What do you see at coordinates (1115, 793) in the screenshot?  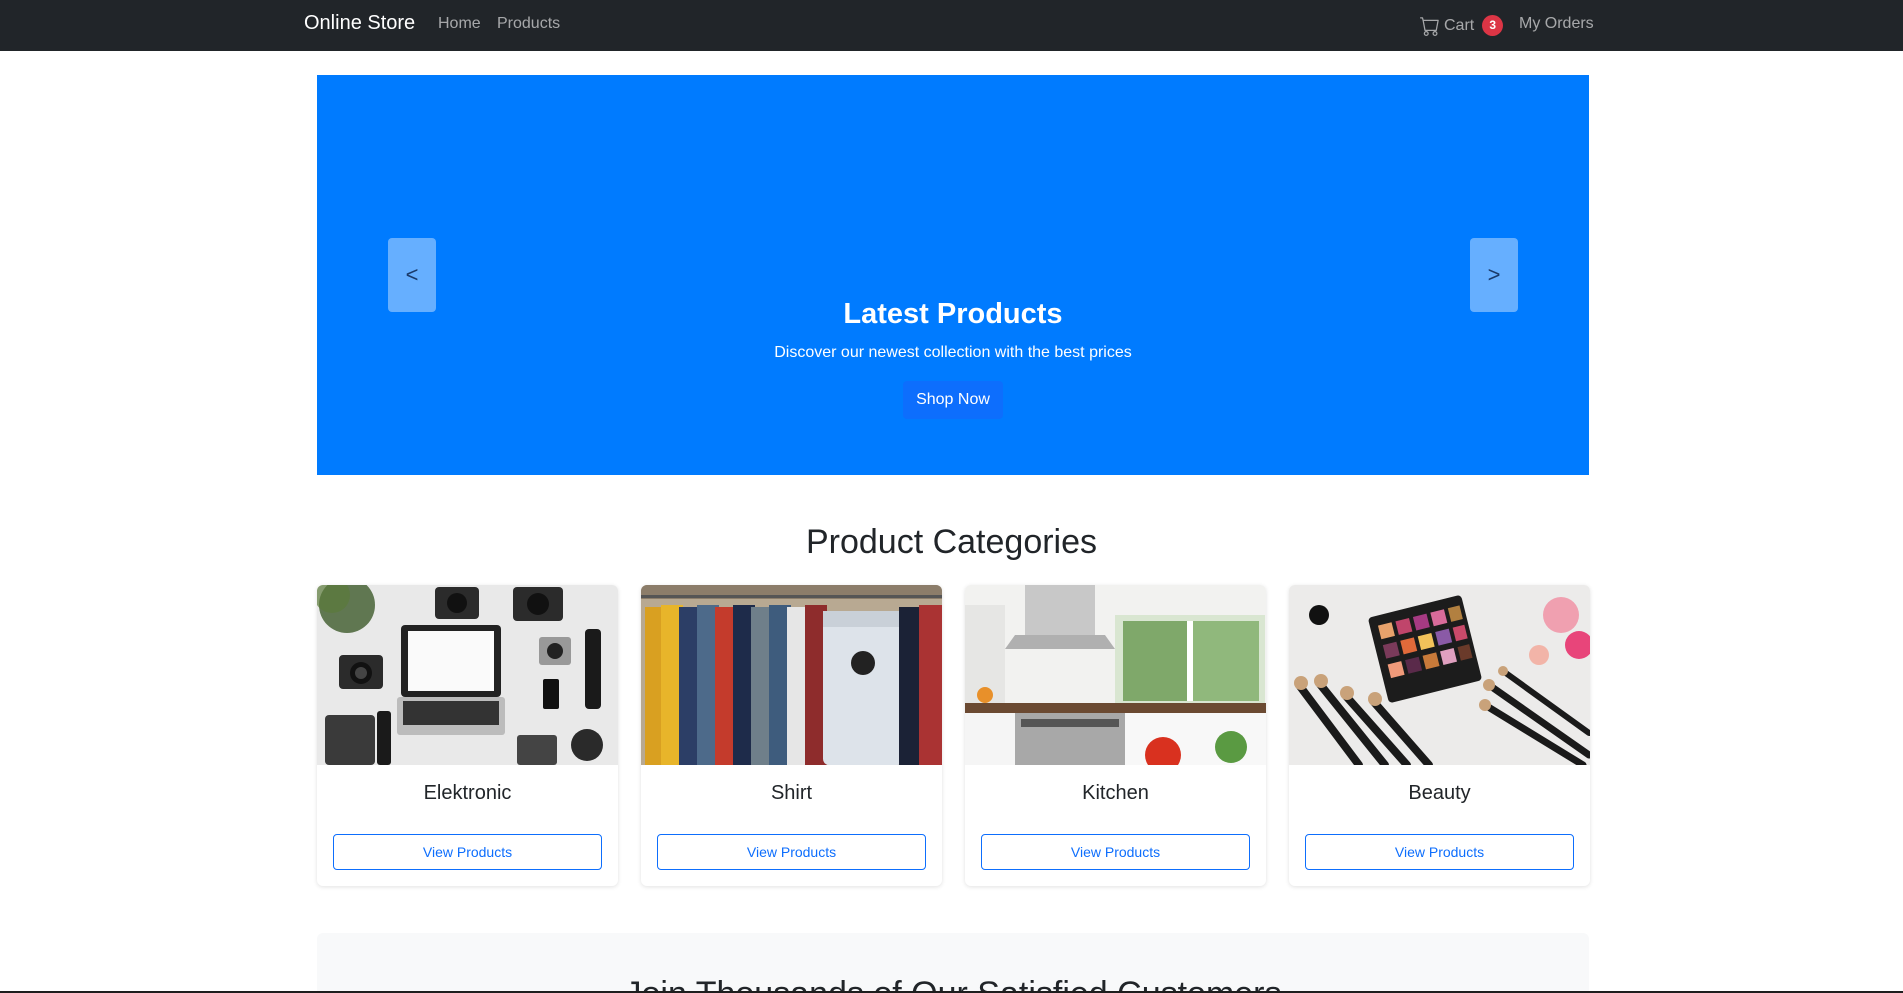 I see `category-name: Kitchen` at bounding box center [1115, 793].